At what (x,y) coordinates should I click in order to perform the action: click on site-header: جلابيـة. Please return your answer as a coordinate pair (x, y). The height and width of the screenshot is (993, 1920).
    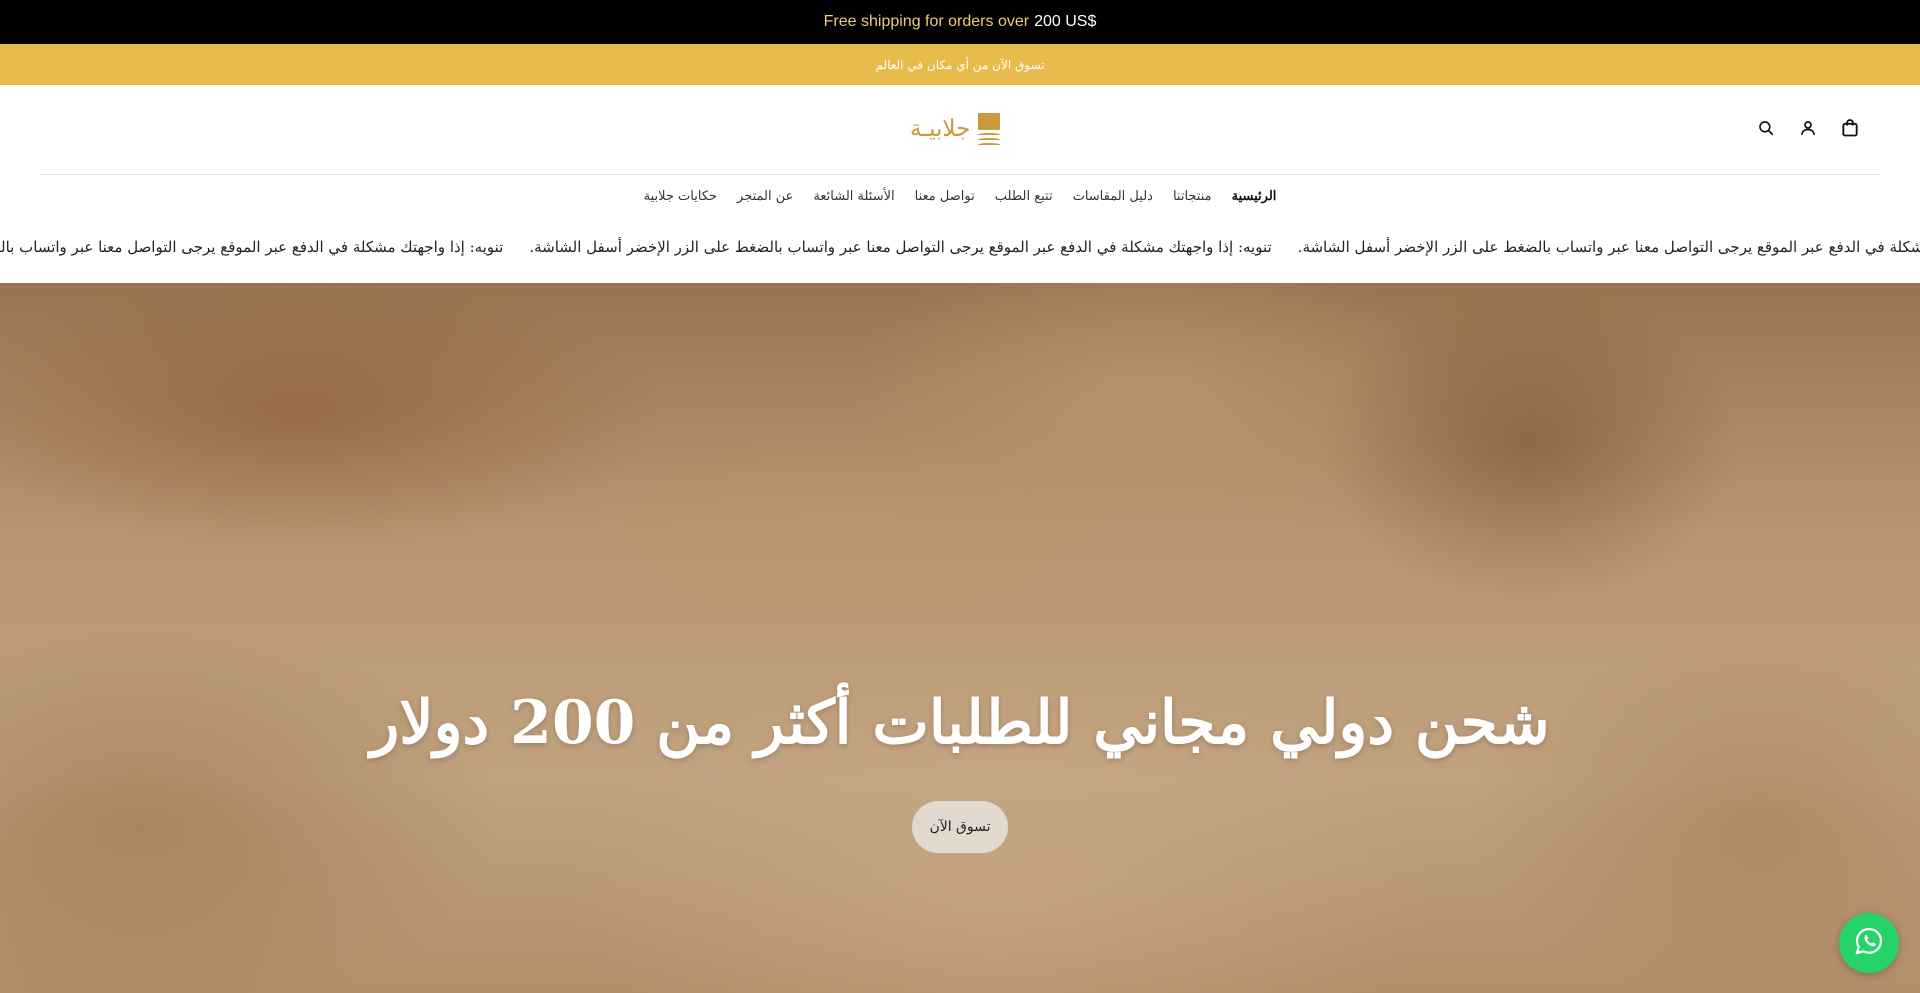
    Looking at the image, I should click on (960, 130).